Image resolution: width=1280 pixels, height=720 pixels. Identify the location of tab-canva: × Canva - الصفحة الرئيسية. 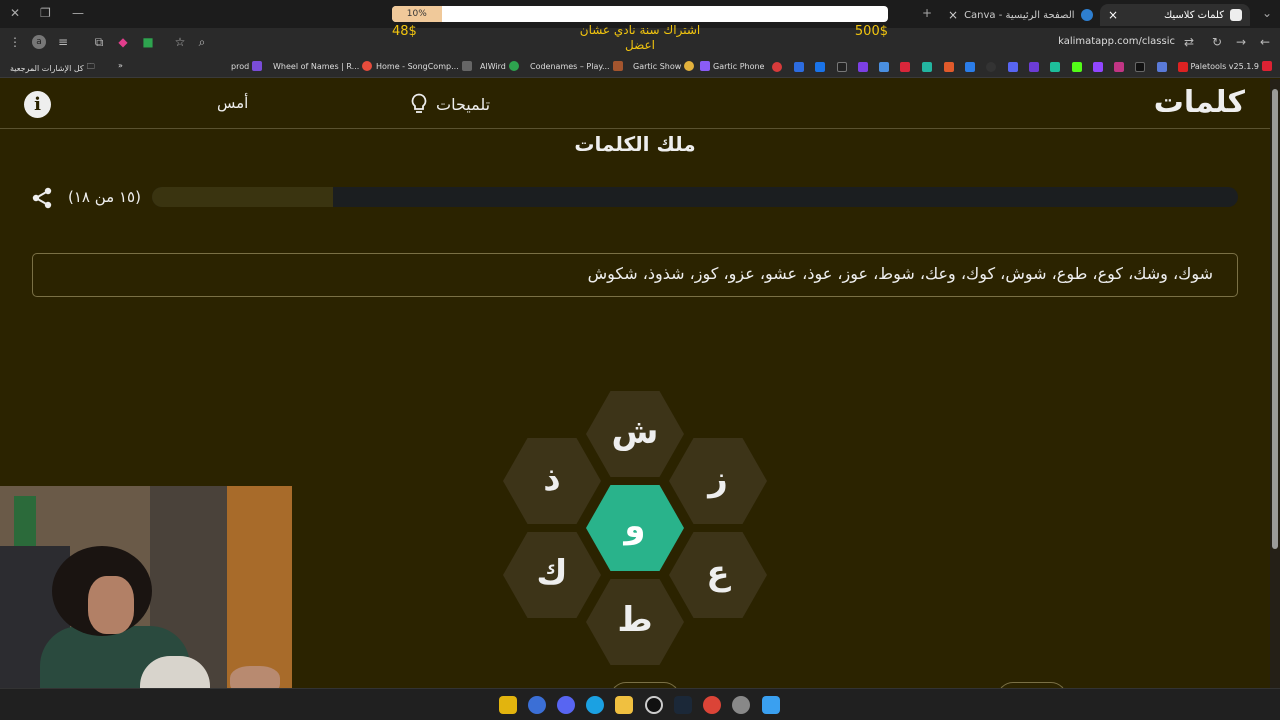
(1020, 15).